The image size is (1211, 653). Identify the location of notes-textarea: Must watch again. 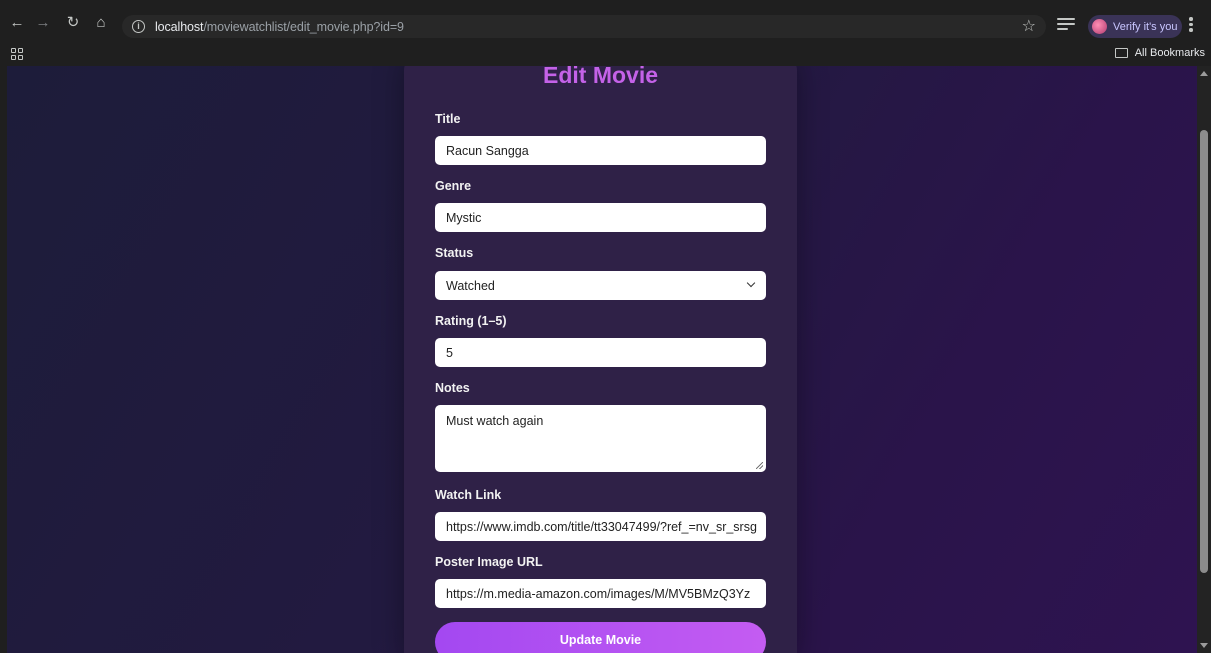
(600, 438).